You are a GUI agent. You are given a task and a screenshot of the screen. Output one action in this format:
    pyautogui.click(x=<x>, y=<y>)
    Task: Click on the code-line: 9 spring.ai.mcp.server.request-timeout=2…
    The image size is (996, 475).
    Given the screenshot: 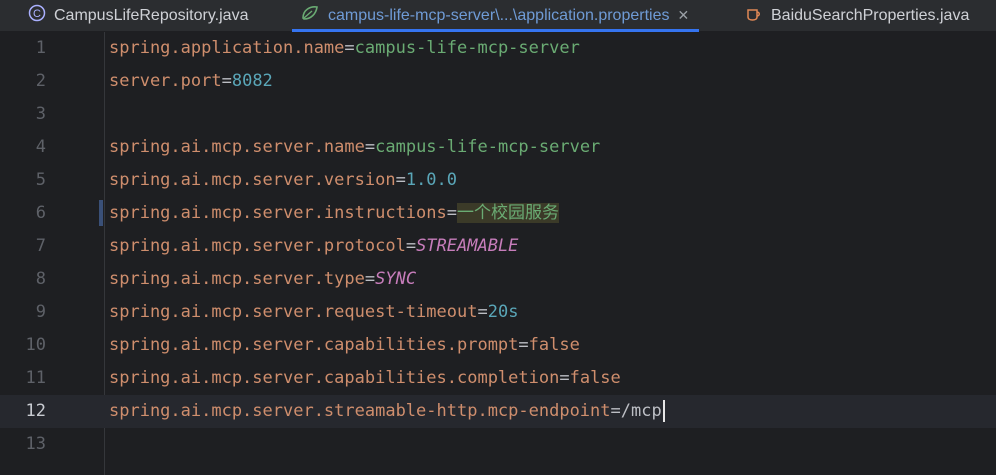 What is the action you would take?
    pyautogui.click(x=498, y=312)
    